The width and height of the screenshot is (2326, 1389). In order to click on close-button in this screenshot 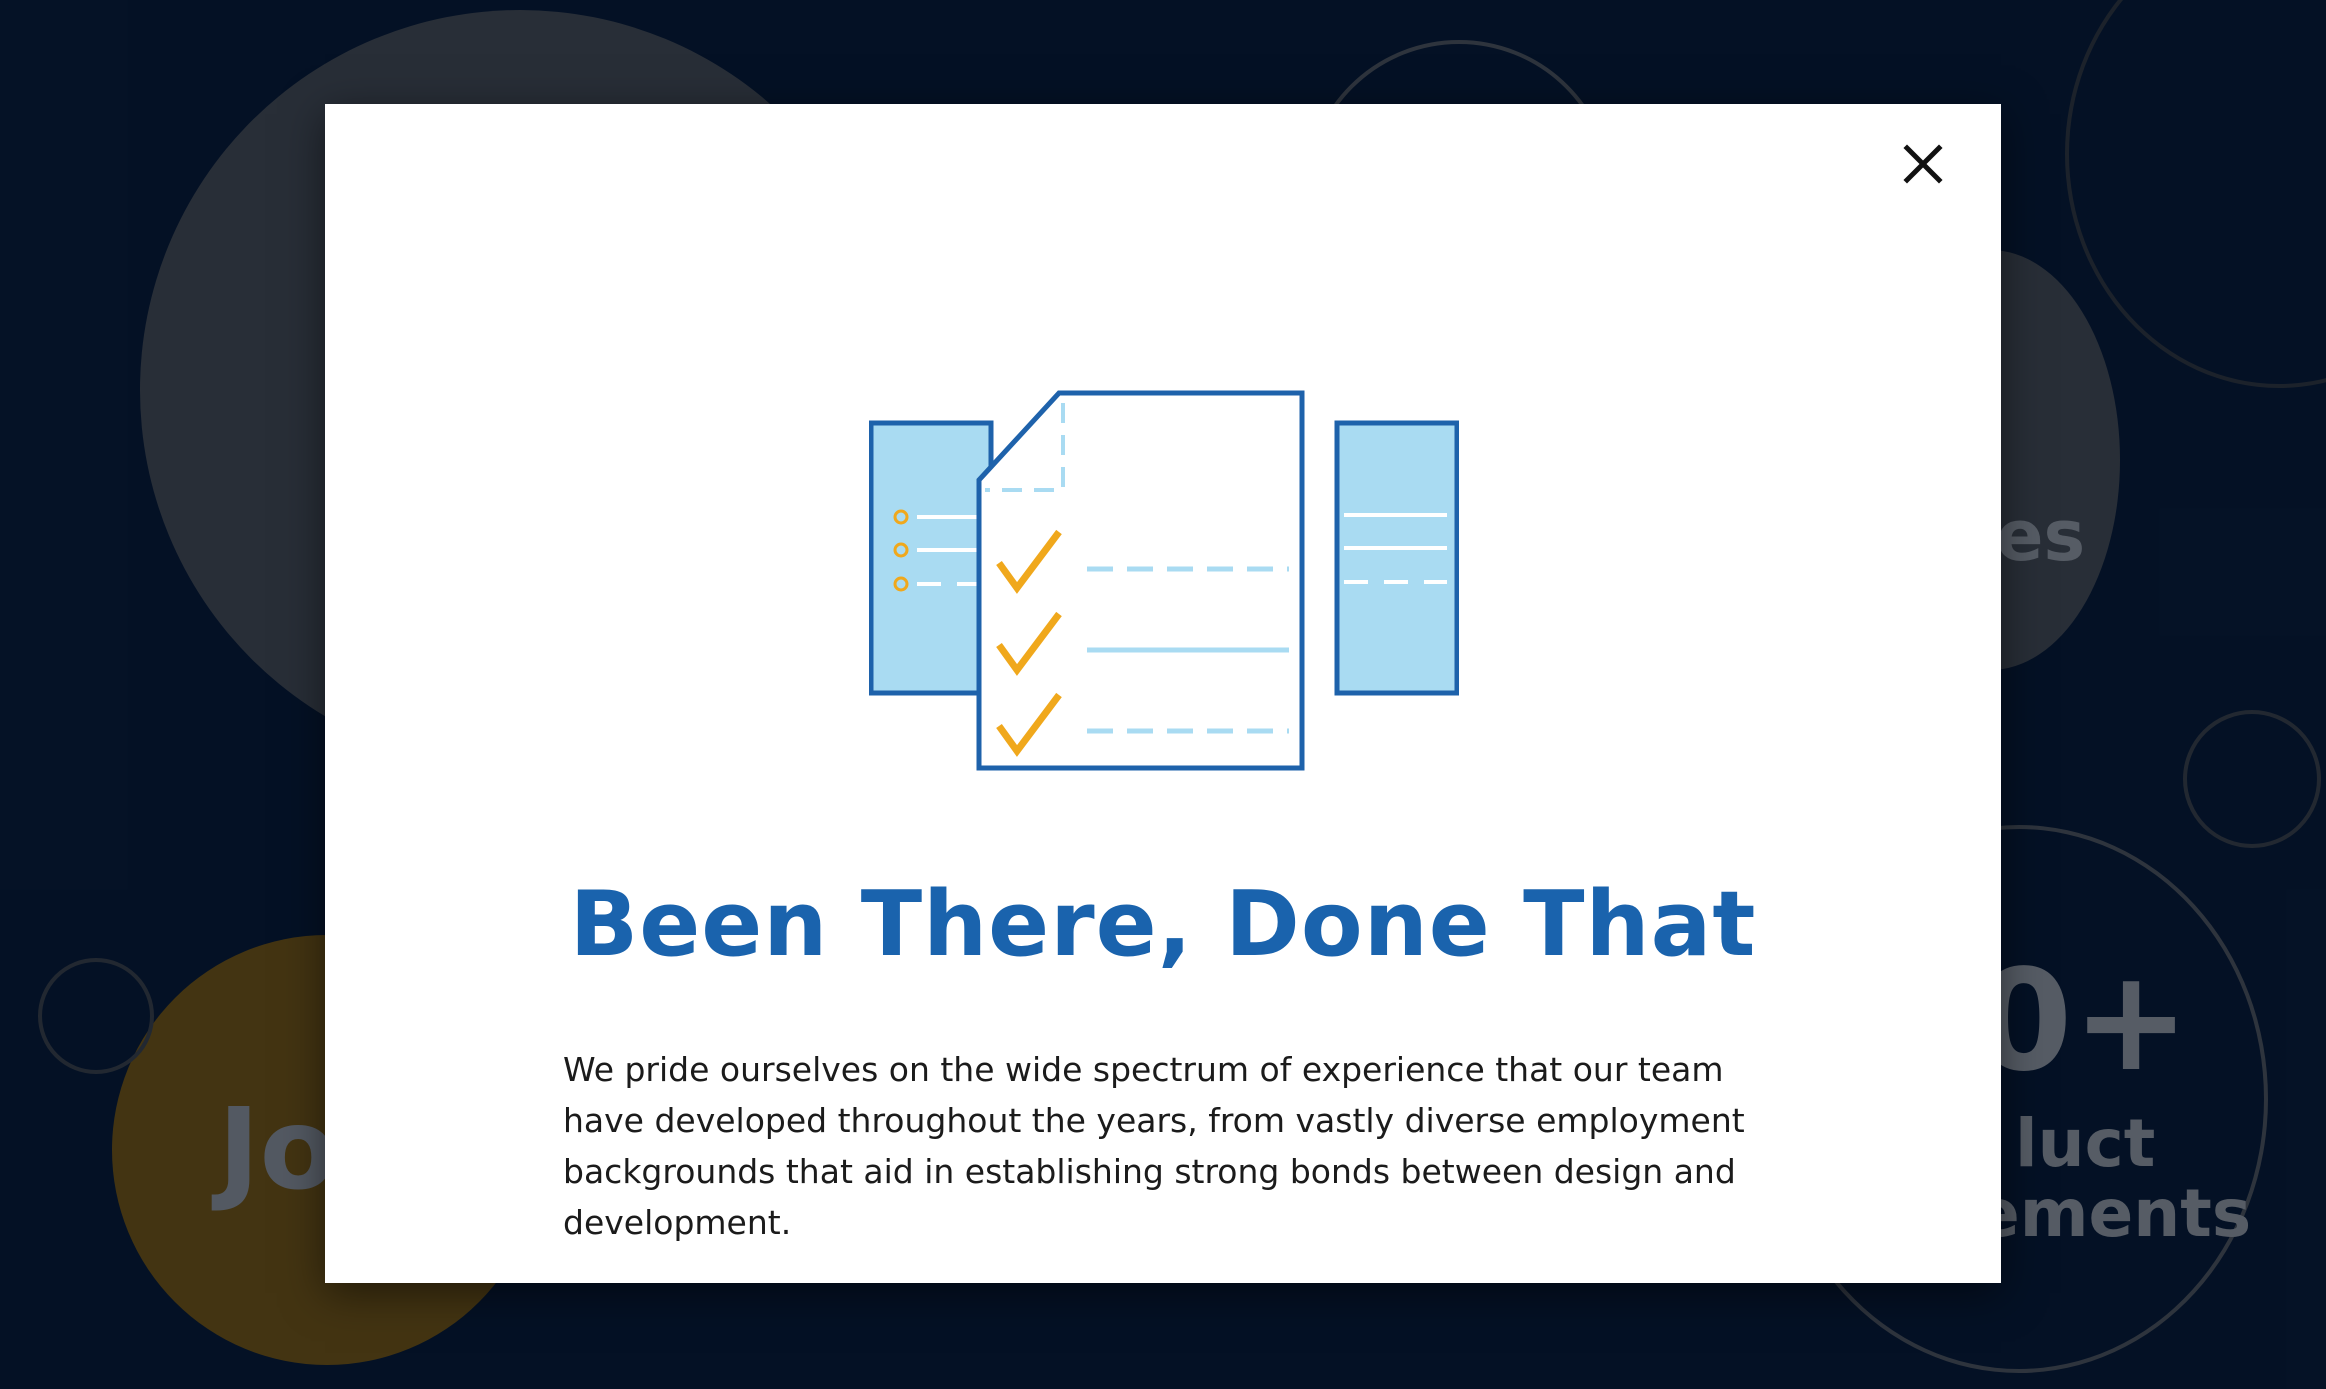, I will do `click(1923, 164)`.